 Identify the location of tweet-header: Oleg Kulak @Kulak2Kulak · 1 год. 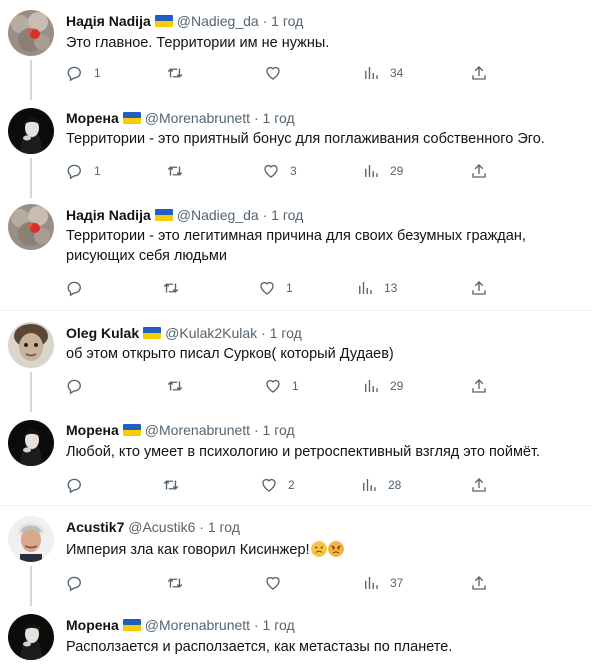
(184, 333).